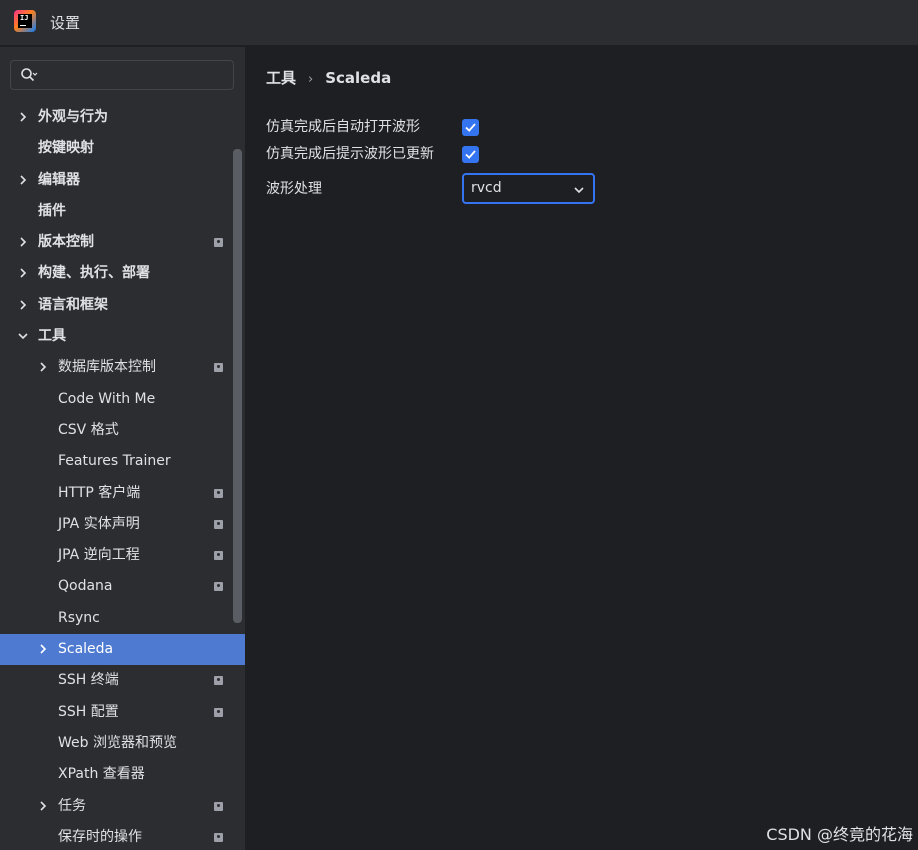 This screenshot has width=918, height=850. What do you see at coordinates (117, 742) in the screenshot?
I see `sidebar-item-label: Web 浏览器和预览` at bounding box center [117, 742].